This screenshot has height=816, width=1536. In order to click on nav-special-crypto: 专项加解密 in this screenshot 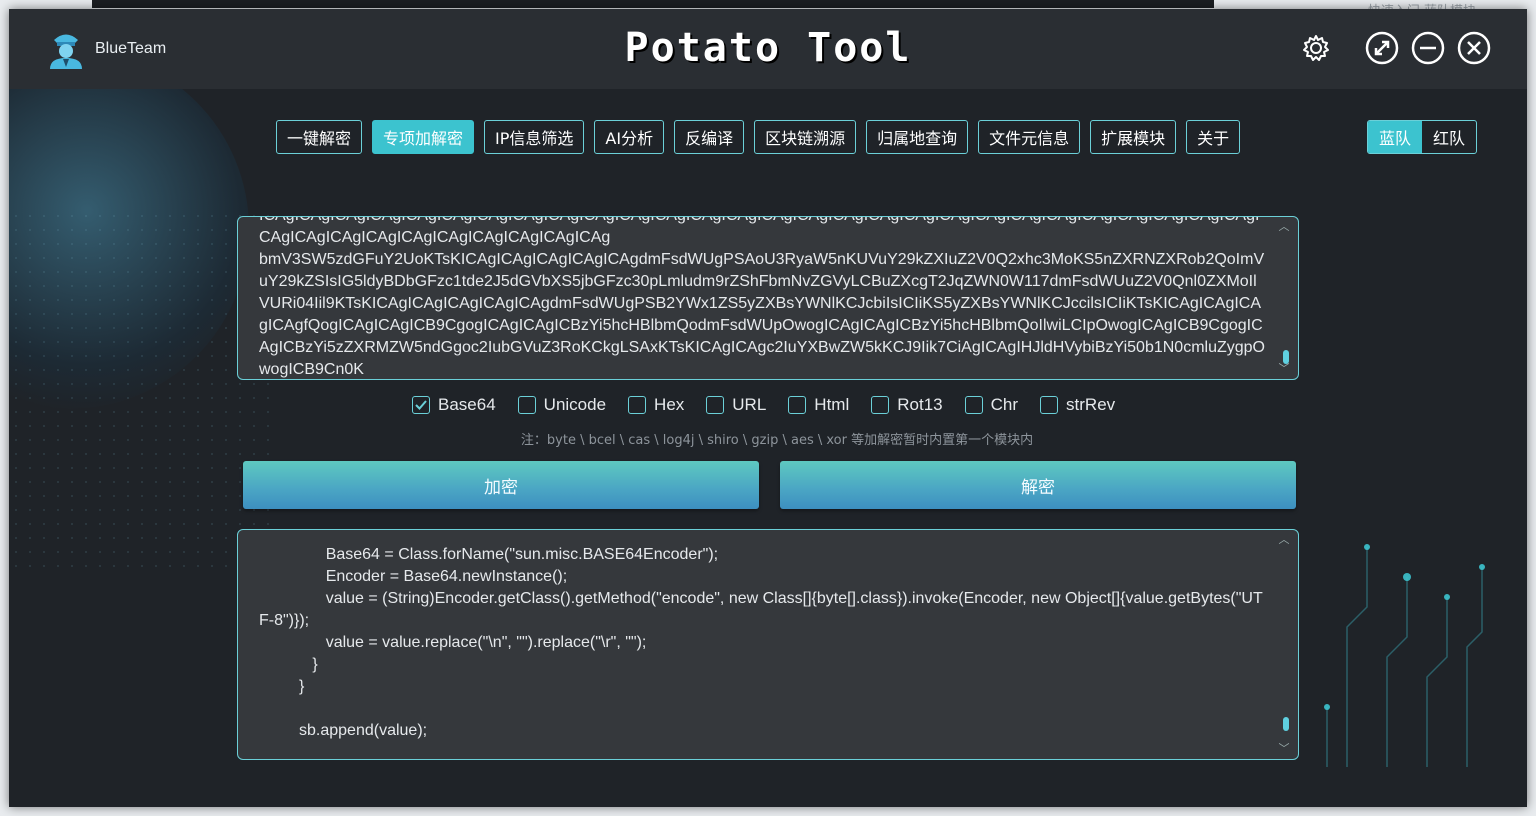, I will do `click(423, 137)`.